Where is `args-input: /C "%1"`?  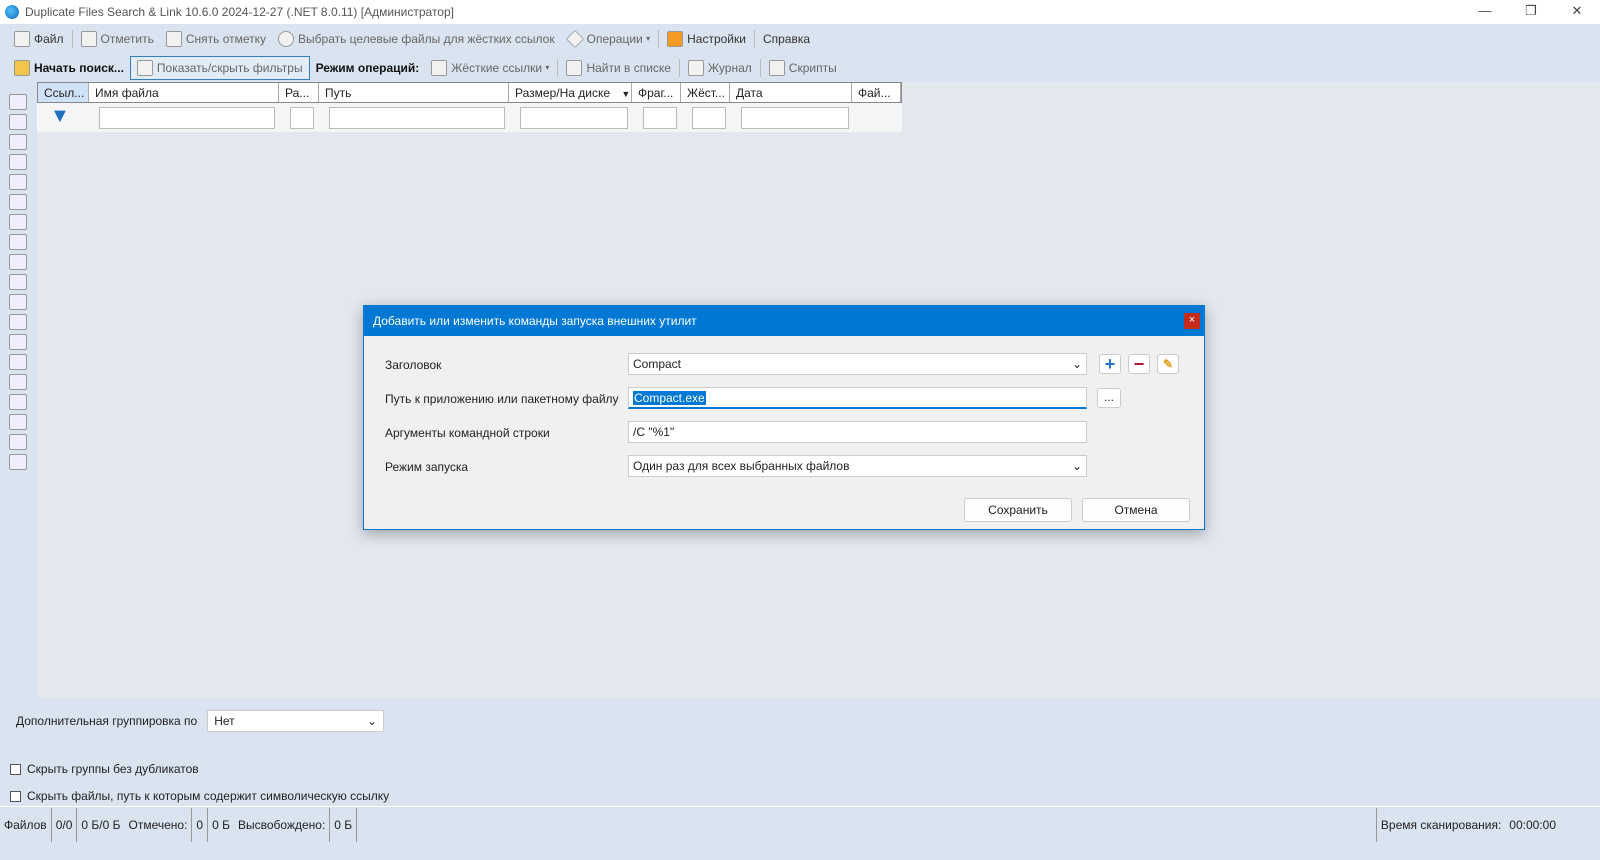
args-input: /C "%1" is located at coordinates (857, 432).